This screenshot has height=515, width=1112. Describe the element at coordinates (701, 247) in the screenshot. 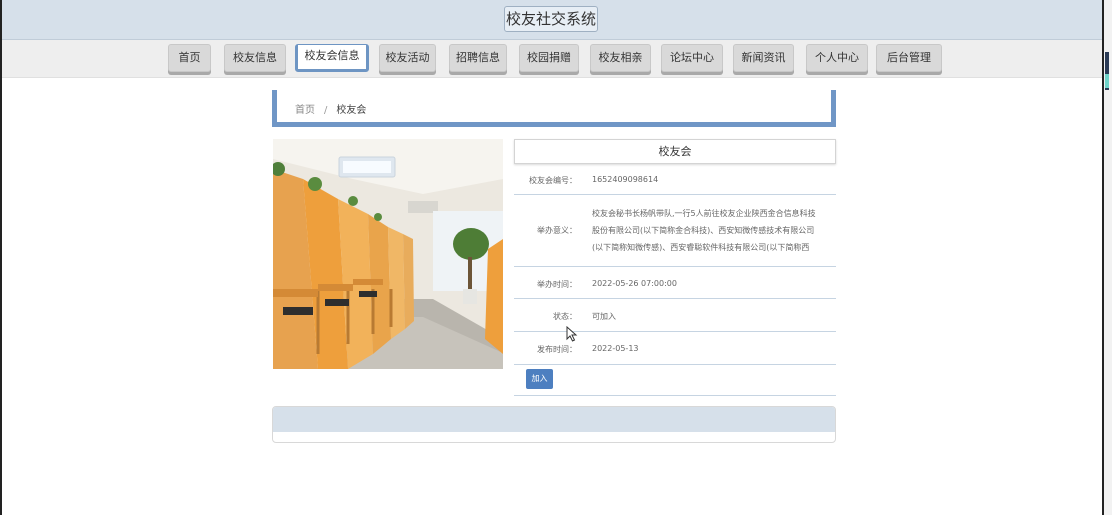

I see `meaning-line: (以下简称知微传感)、西安睿聪软件科技有限公司(以下简称西` at that location.